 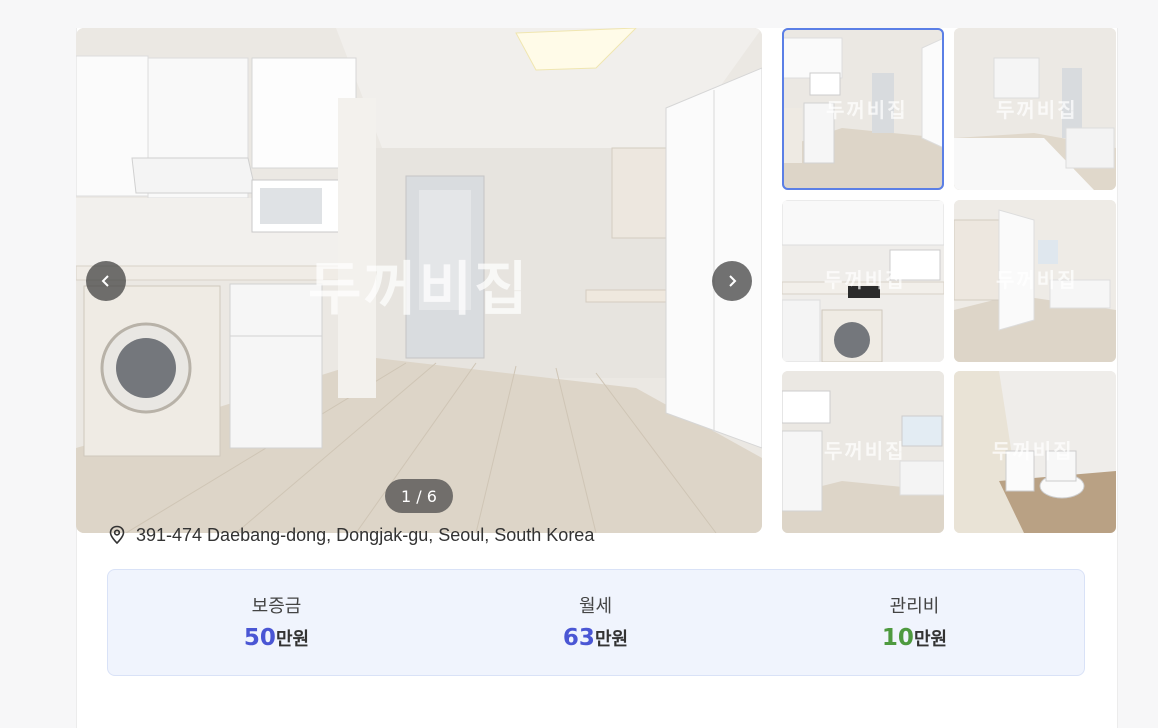 I want to click on chevron-right-icon, so click(x=733, y=281).